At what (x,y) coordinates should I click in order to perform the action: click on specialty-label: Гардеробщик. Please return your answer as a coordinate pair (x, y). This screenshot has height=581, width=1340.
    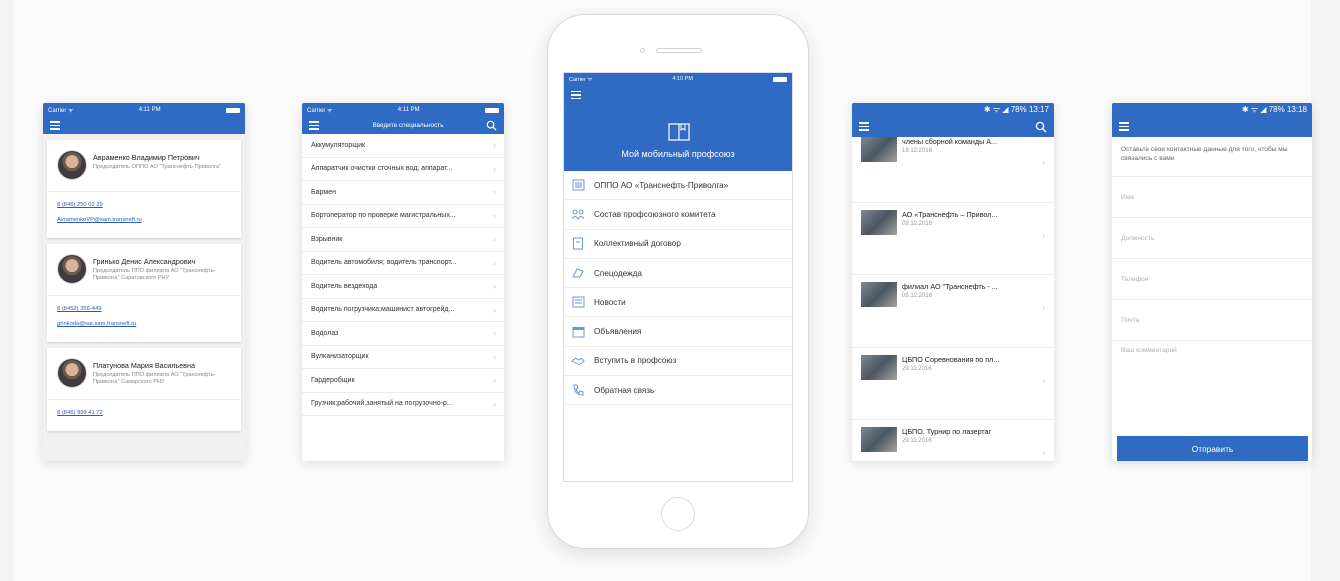
    Looking at the image, I should click on (333, 380).